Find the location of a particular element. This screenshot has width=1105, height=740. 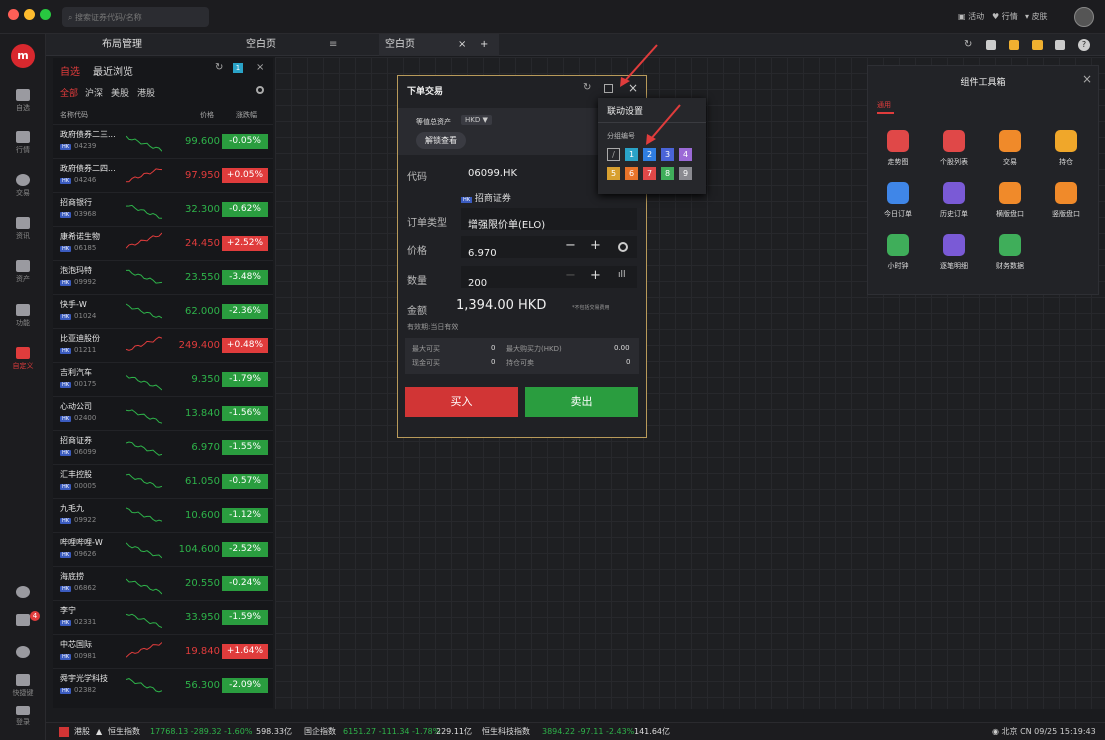

tab-label: 空白页 is located at coordinates (400, 44).